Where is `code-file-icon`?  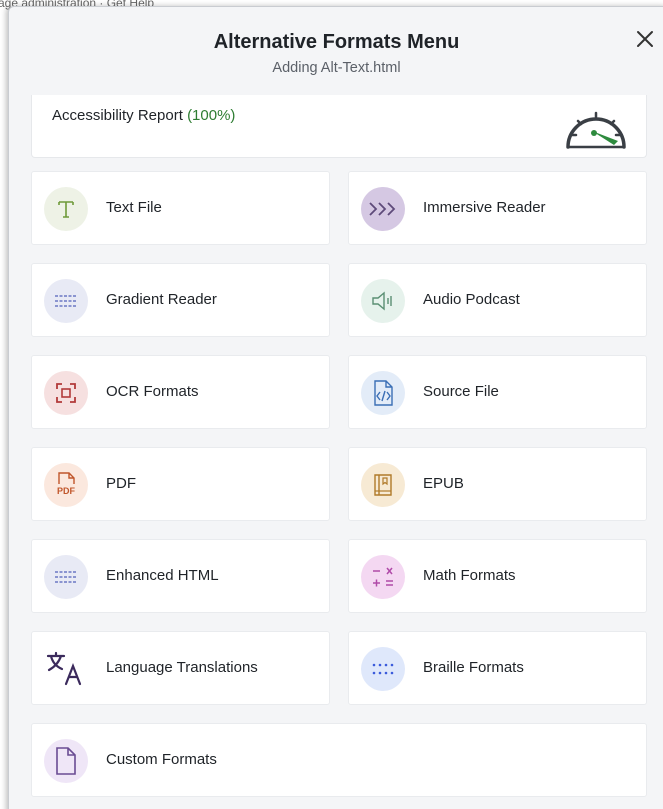 code-file-icon is located at coordinates (383, 393).